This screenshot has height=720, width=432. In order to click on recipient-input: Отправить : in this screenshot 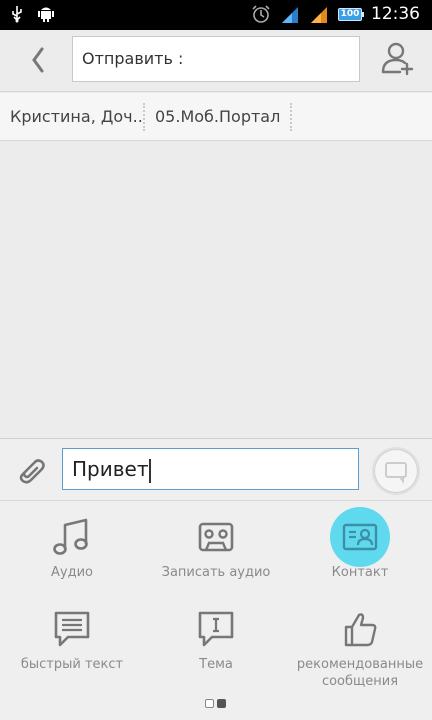, I will do `click(216, 59)`.